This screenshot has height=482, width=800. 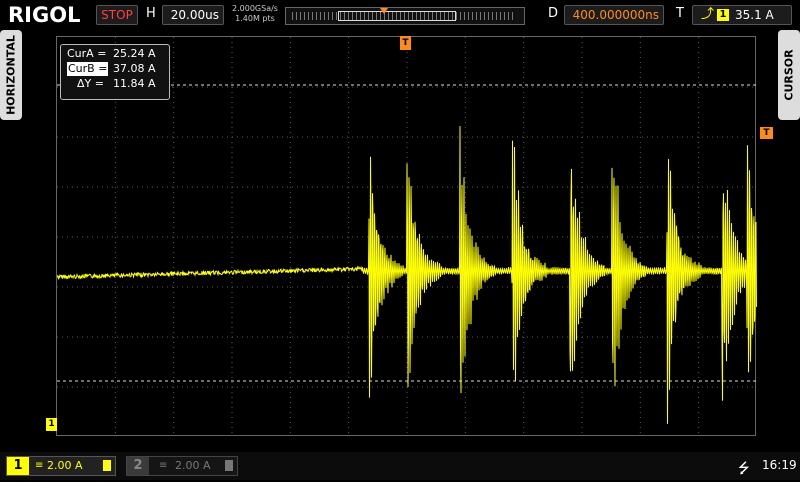 What do you see at coordinates (88, 69) in the screenshot?
I see `cursor-b-label: CurB =` at bounding box center [88, 69].